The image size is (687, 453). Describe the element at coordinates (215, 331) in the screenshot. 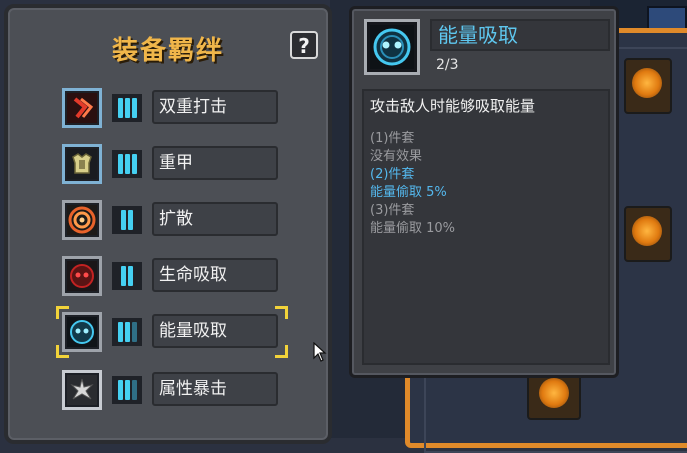

I see `bond-label: 能量吸取` at that location.